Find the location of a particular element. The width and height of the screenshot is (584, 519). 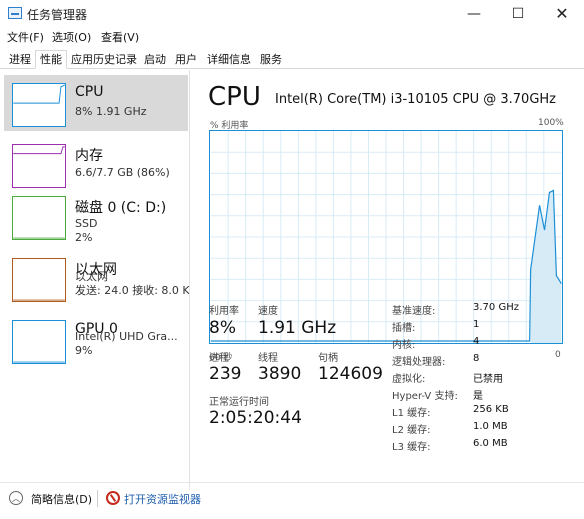

footer-bar: ︿ 简略信息(D) 打开资源监视器 is located at coordinates (292, 500).